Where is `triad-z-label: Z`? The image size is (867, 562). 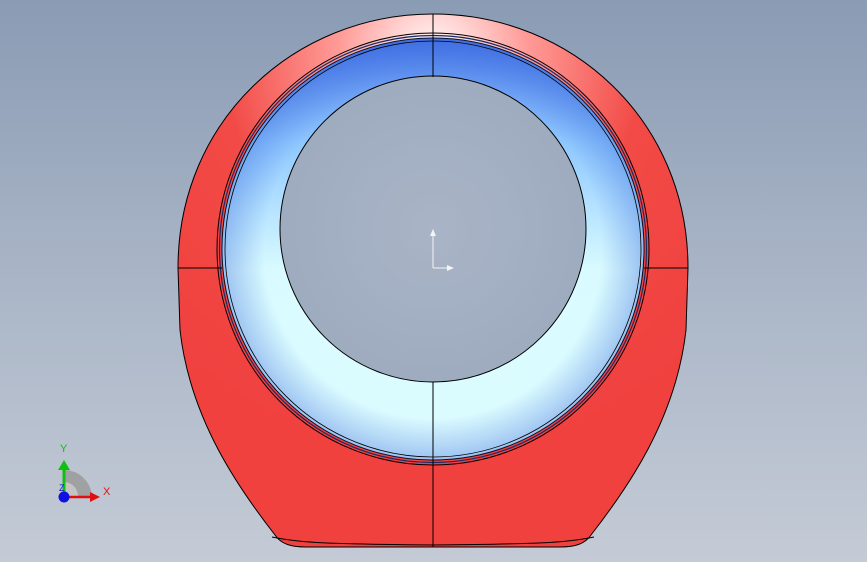
triad-z-label: Z is located at coordinates (62, 488).